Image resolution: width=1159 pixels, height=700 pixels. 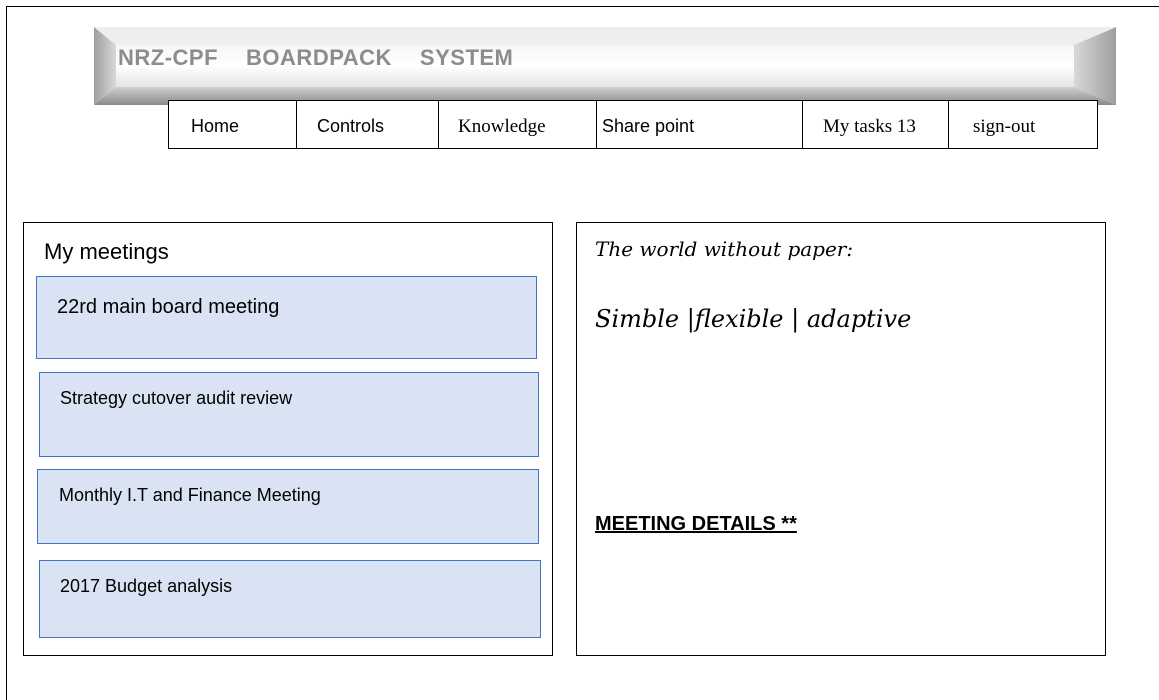 What do you see at coordinates (190, 495) in the screenshot?
I see `meeting-label: Monthly I.T and Finance Meeting` at bounding box center [190, 495].